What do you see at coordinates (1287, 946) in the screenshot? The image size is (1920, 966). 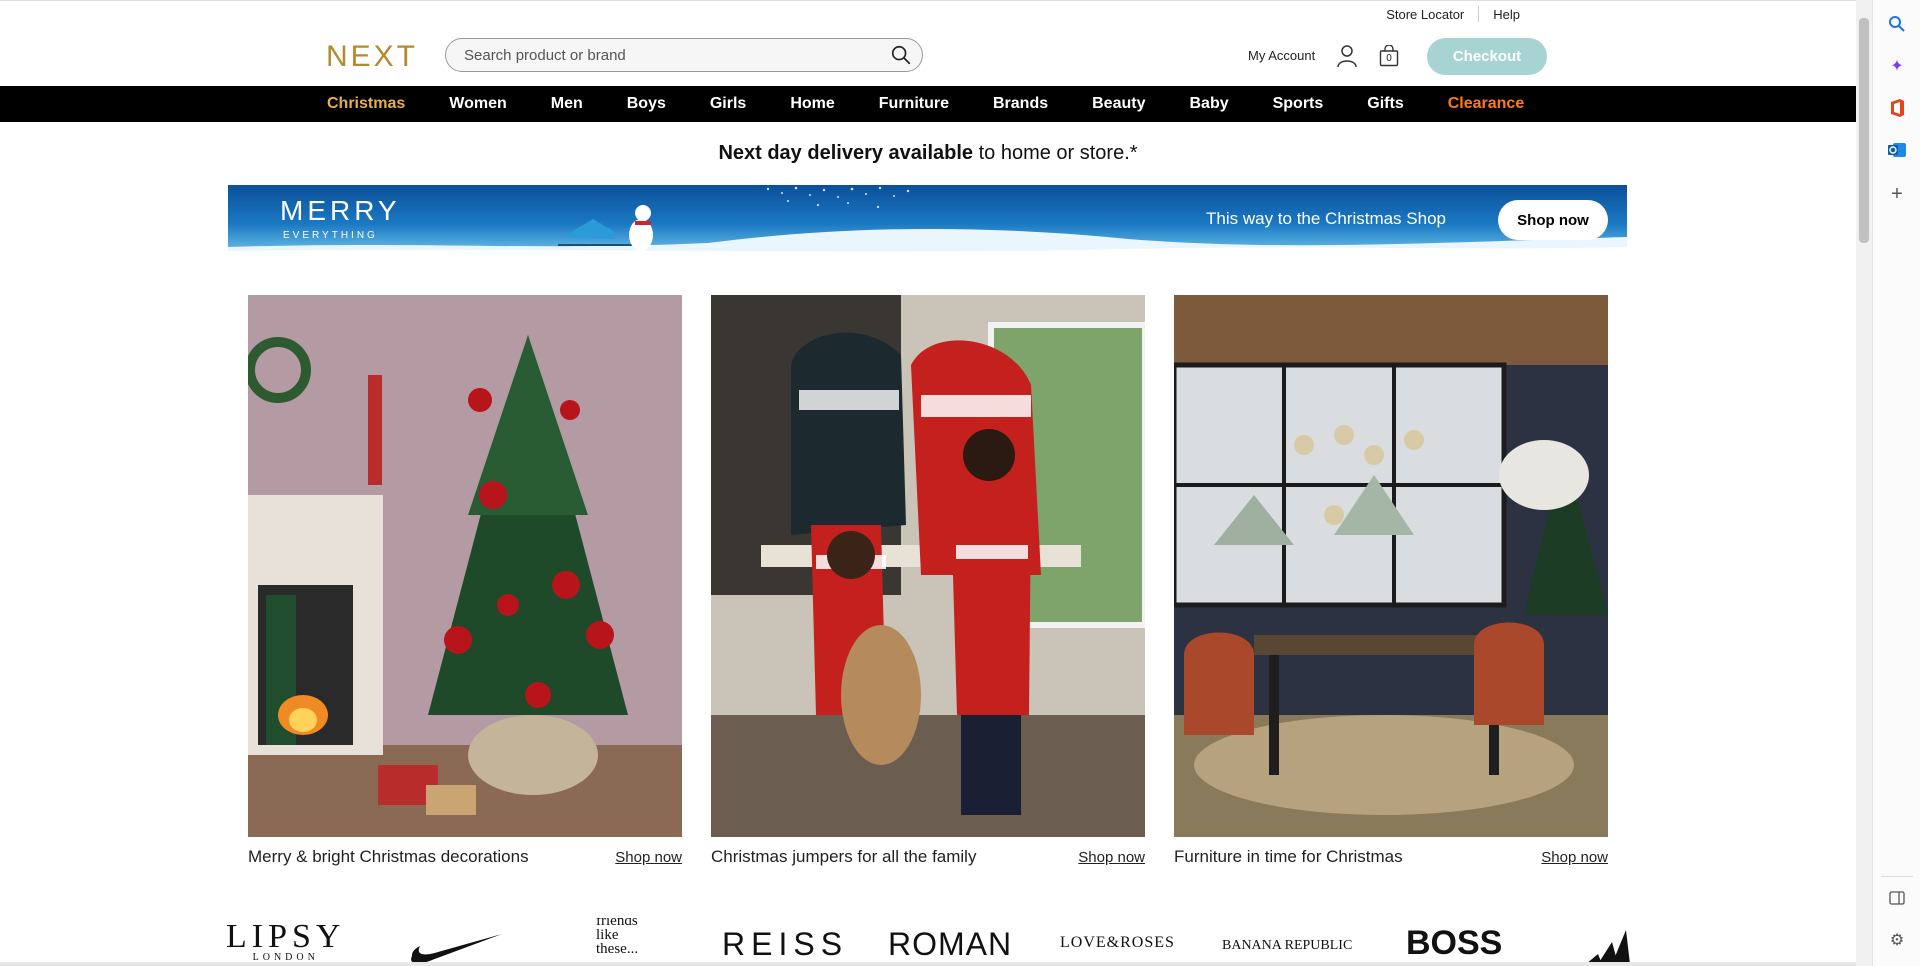 I see `brand-banana-republic: BANANA REPUBLIC` at bounding box center [1287, 946].